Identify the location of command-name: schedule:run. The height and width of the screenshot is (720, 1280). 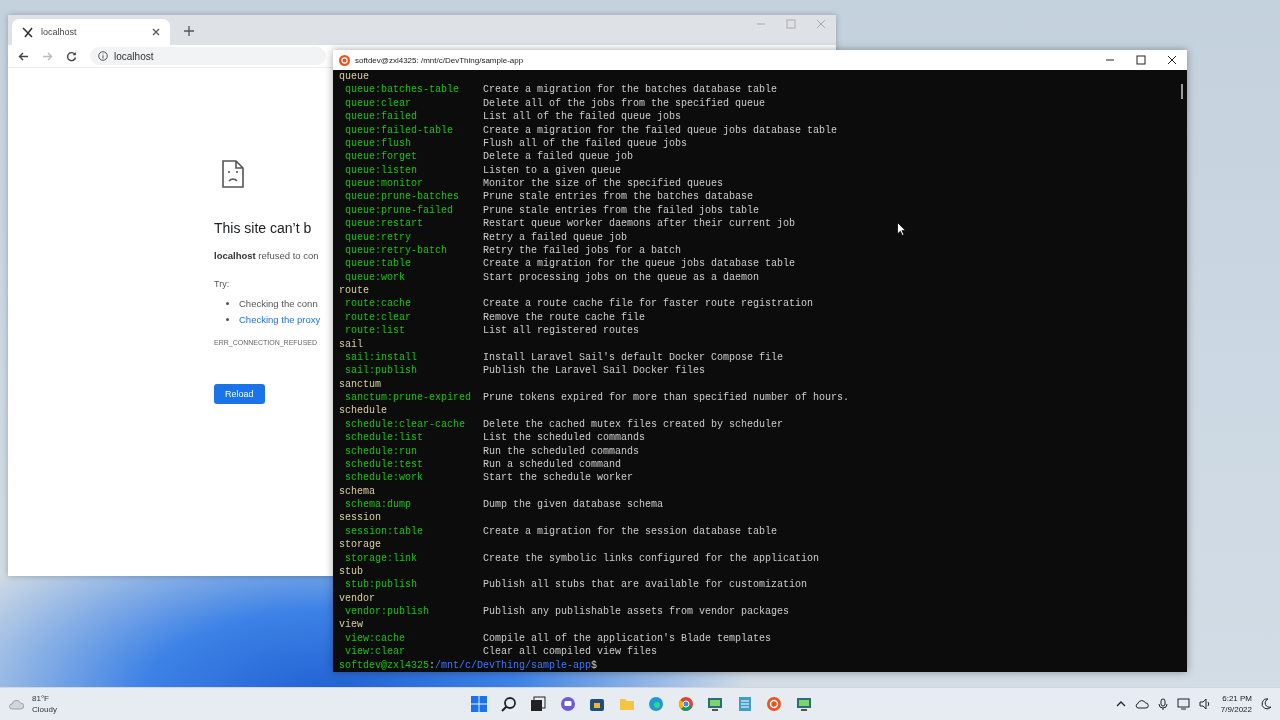
(381, 451).